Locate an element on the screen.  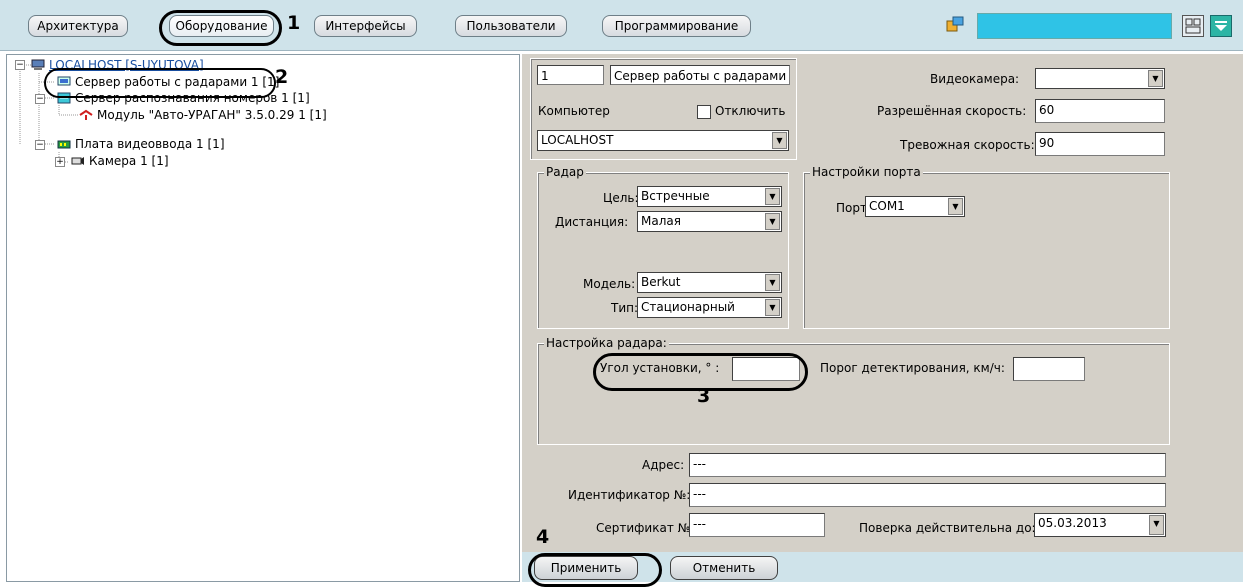
expand-camera: + is located at coordinates (60, 162).